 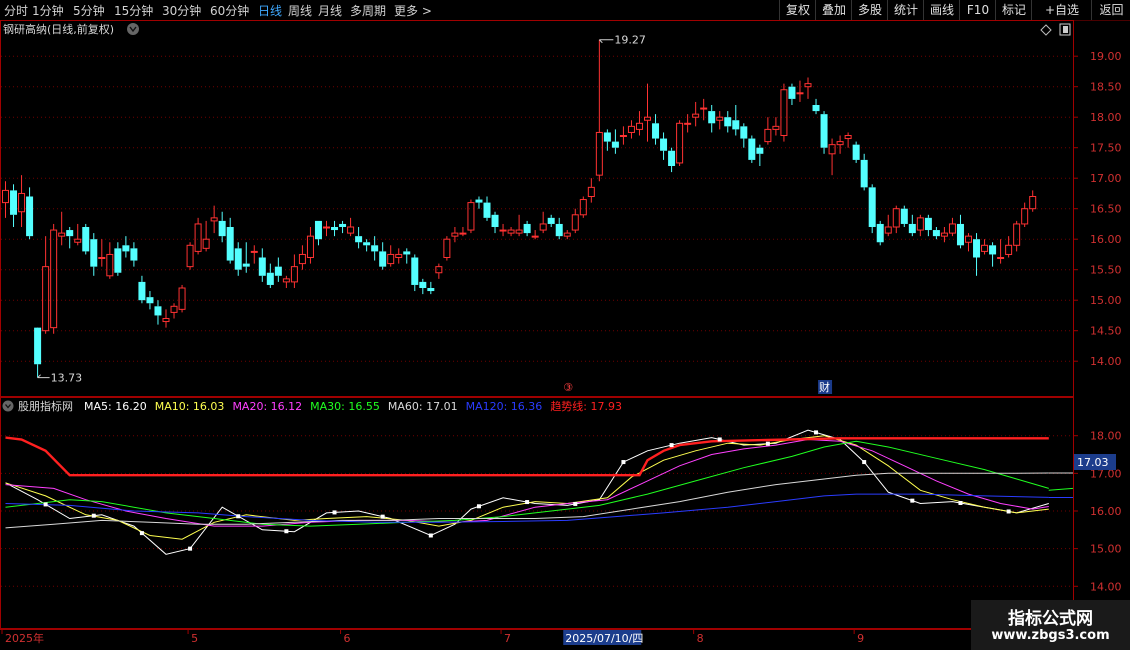 I want to click on date-tick-label: 9, so click(x=860, y=638).